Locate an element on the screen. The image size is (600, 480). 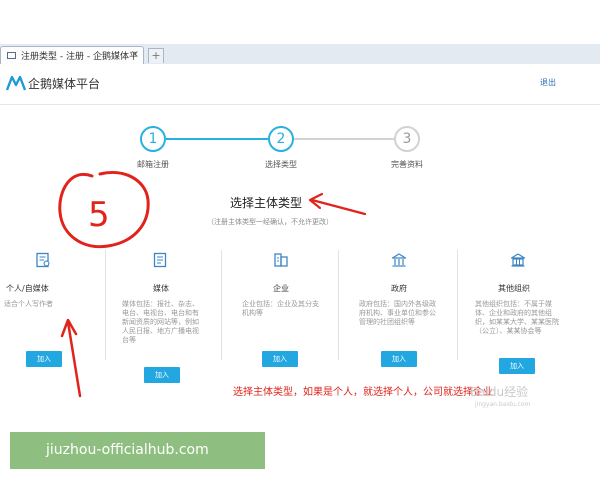
category-government: 政府 政府包括：国内外各级政府机构、事业单位和参公管理的社团组织等 加入 is located at coordinates (408, 313).